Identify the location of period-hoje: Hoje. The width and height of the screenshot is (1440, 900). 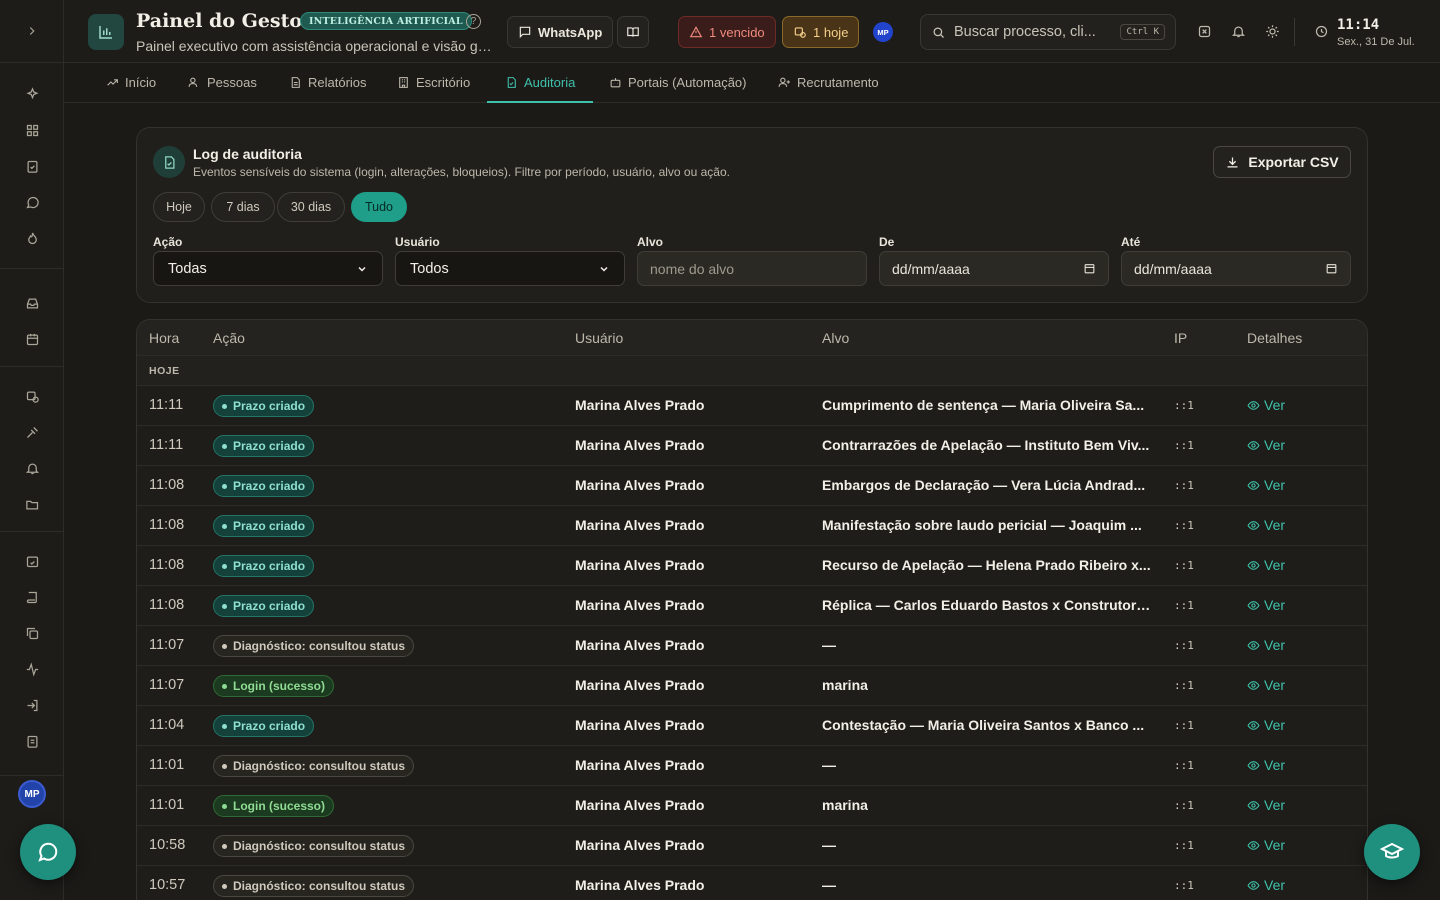
(179, 207).